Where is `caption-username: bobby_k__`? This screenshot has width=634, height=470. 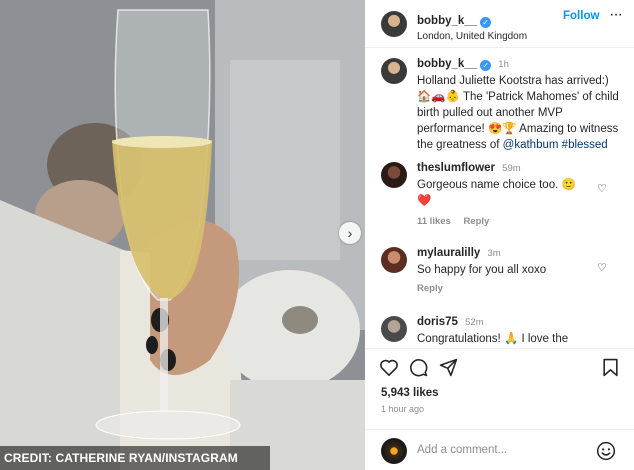
caption-username: bobby_k__ is located at coordinates (447, 64).